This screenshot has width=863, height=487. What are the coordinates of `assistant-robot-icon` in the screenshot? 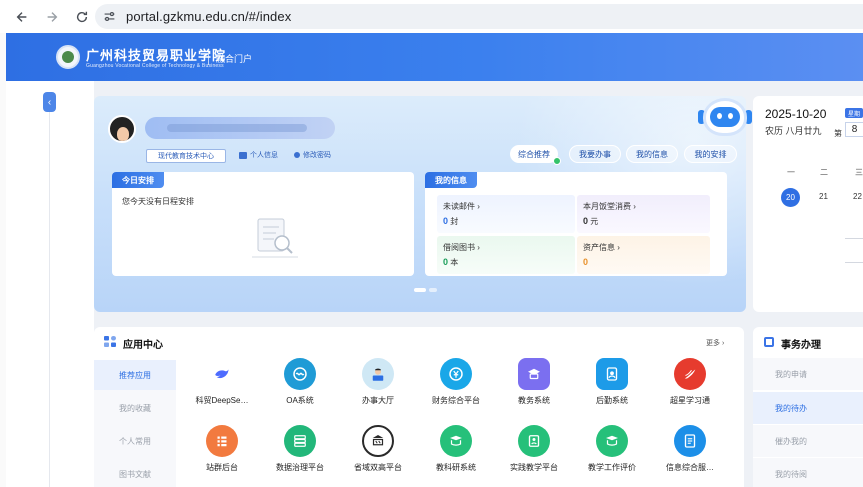 It's located at (725, 116).